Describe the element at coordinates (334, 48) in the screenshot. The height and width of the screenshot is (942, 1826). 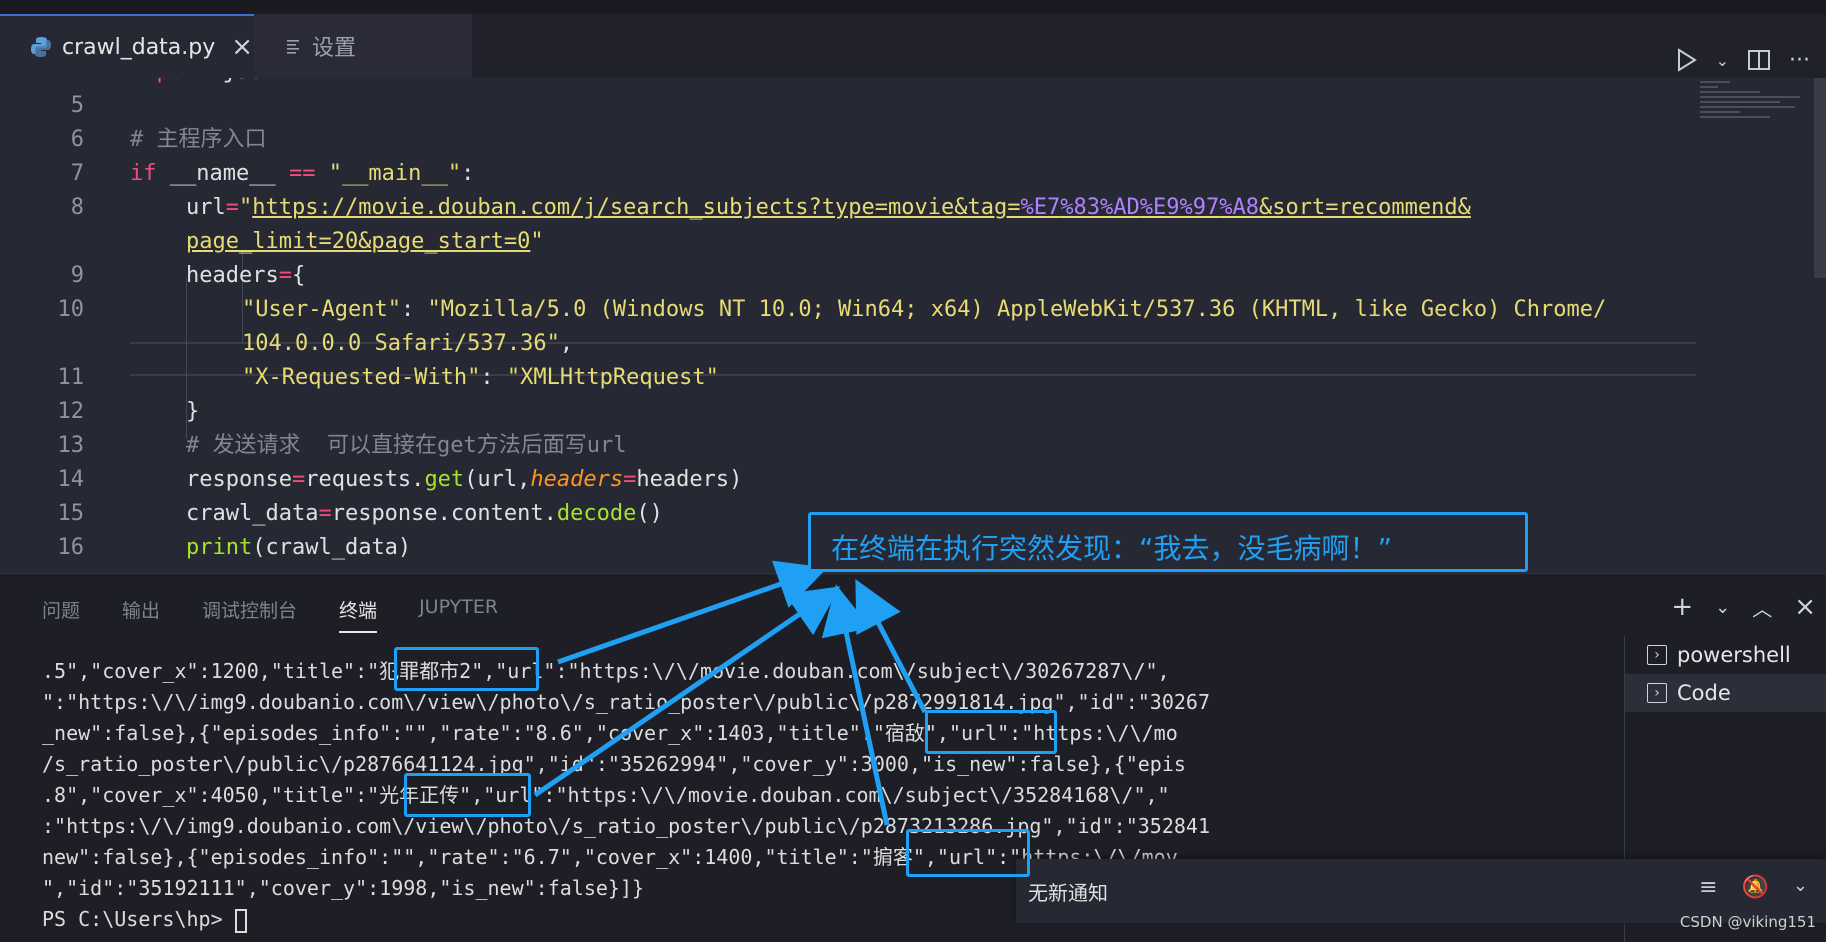
I see `tab-label: 设置` at that location.